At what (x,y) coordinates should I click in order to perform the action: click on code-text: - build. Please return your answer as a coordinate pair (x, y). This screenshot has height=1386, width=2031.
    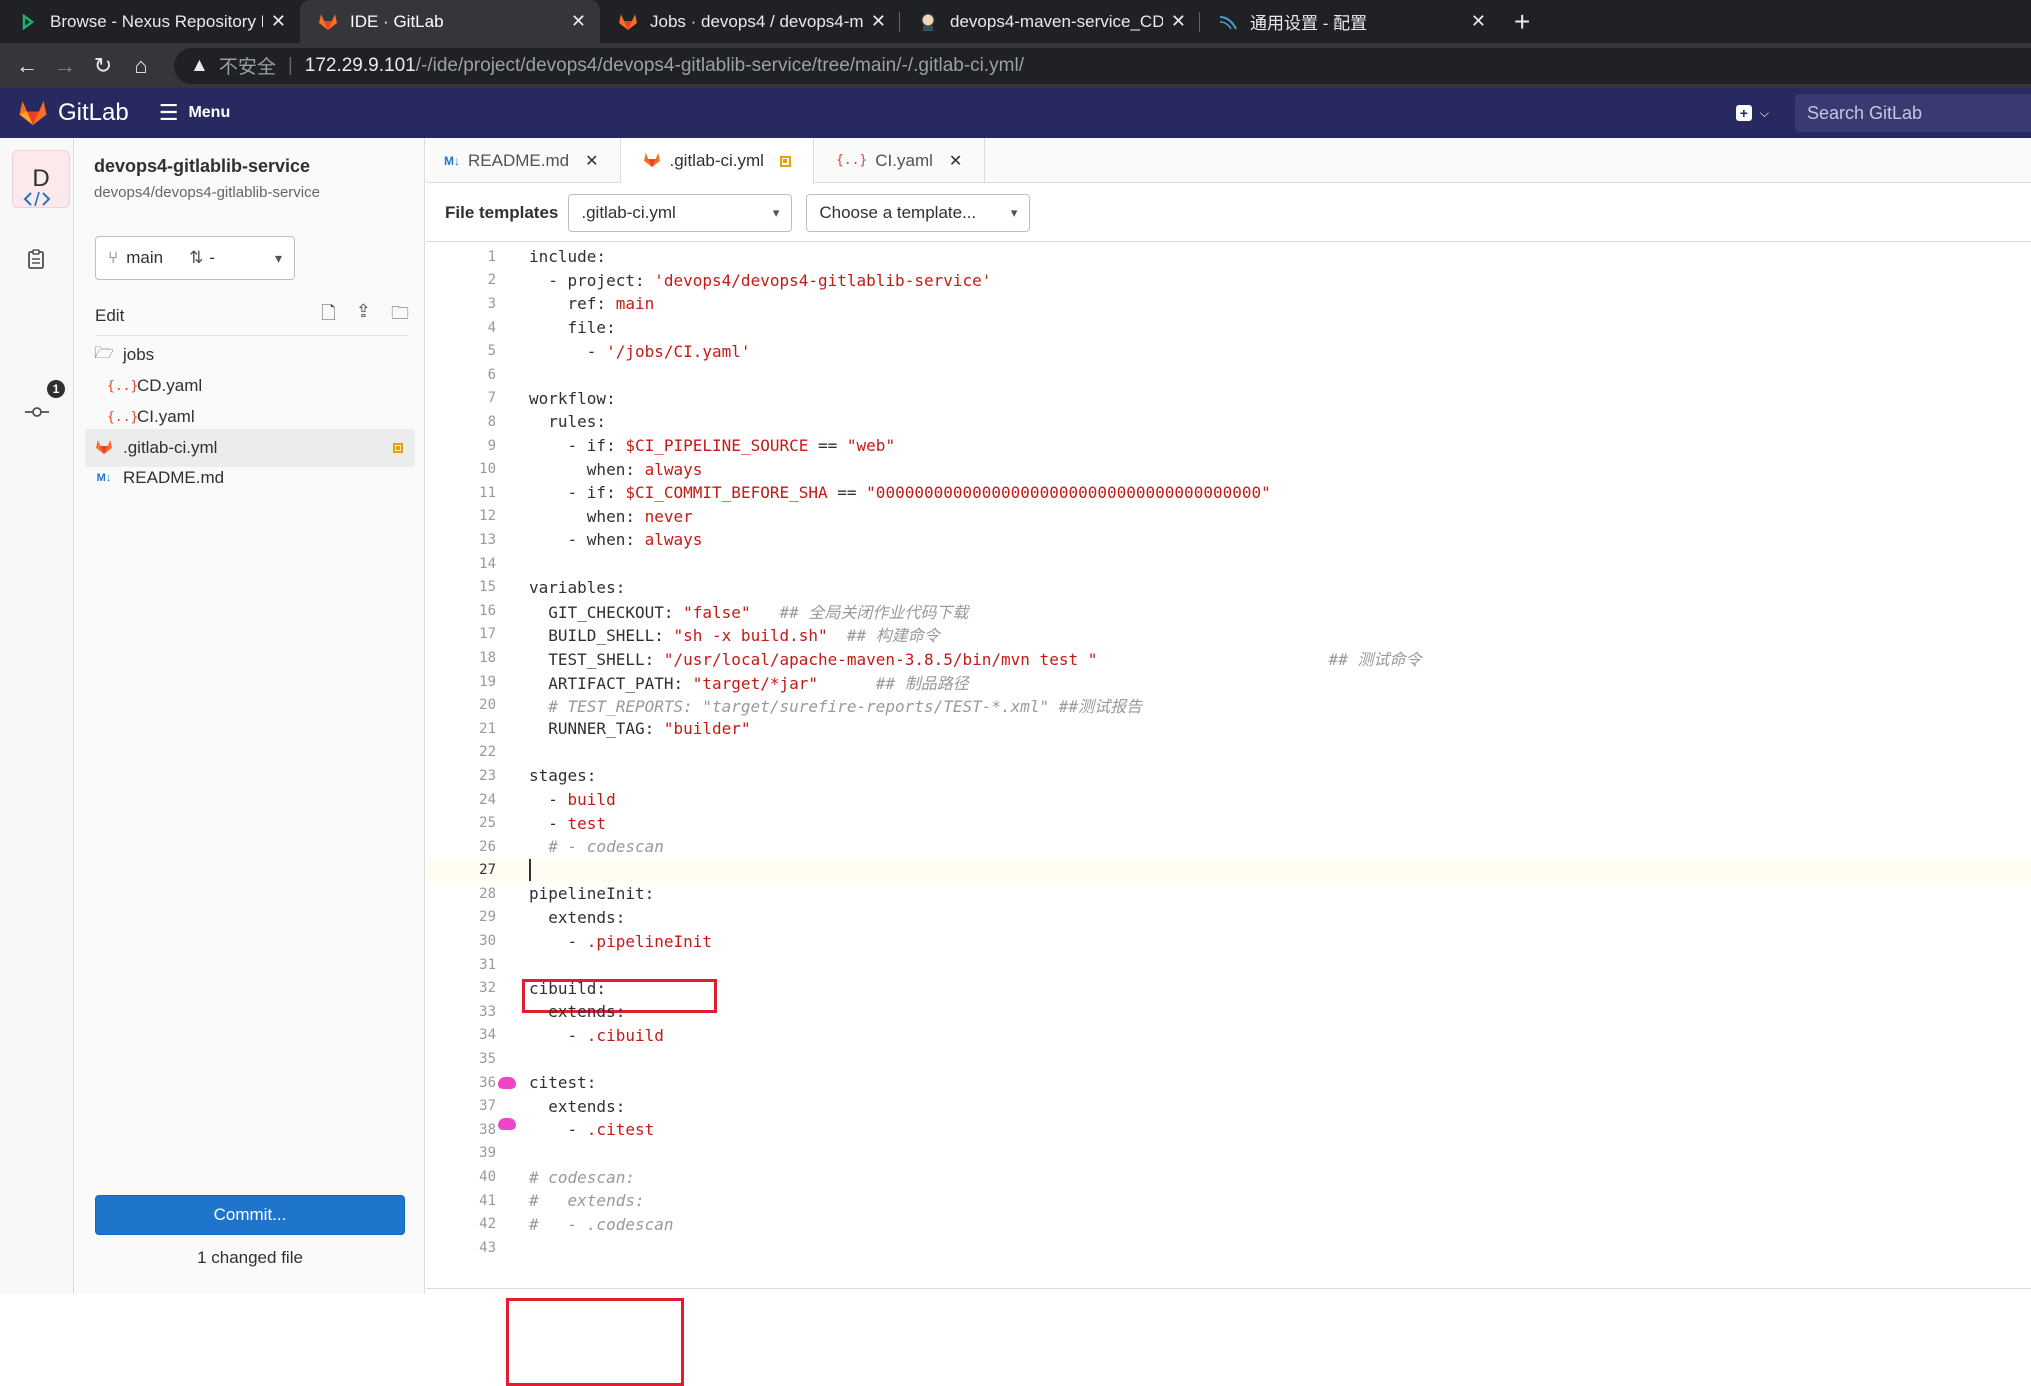
    Looking at the image, I should click on (572, 799).